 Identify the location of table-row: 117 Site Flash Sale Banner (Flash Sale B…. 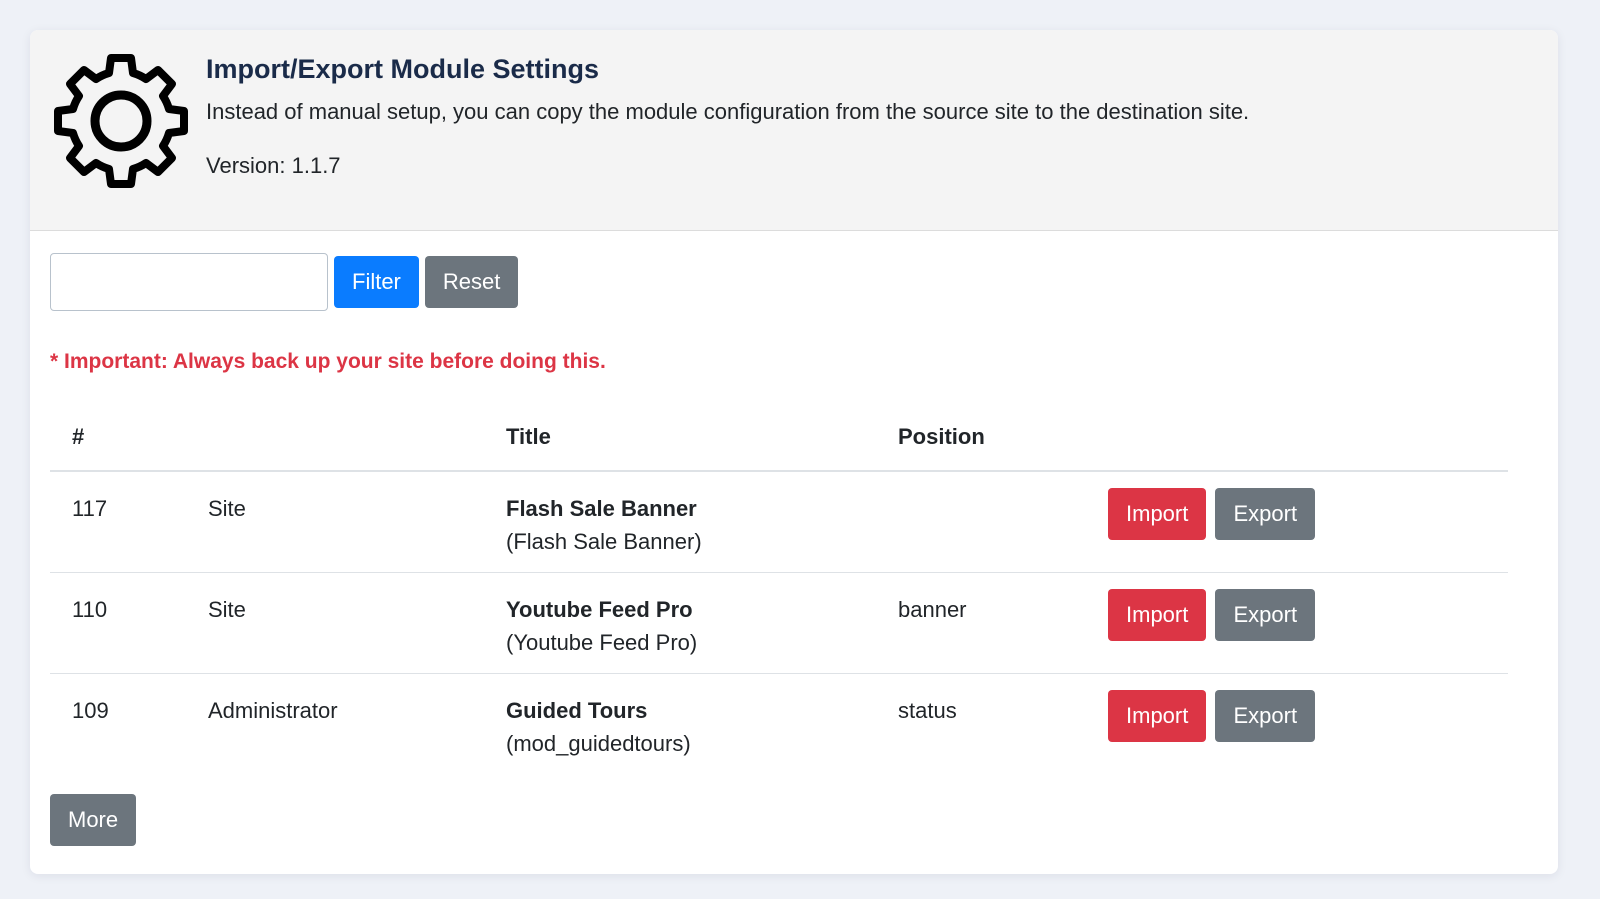
(779, 522).